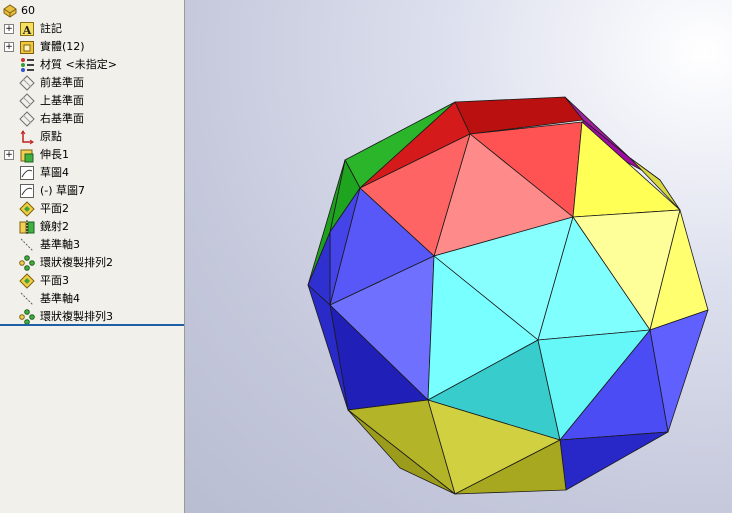 This screenshot has height=513, width=732. What do you see at coordinates (92, 281) in the screenshot?
I see `tree-item-plane3: 平面3` at bounding box center [92, 281].